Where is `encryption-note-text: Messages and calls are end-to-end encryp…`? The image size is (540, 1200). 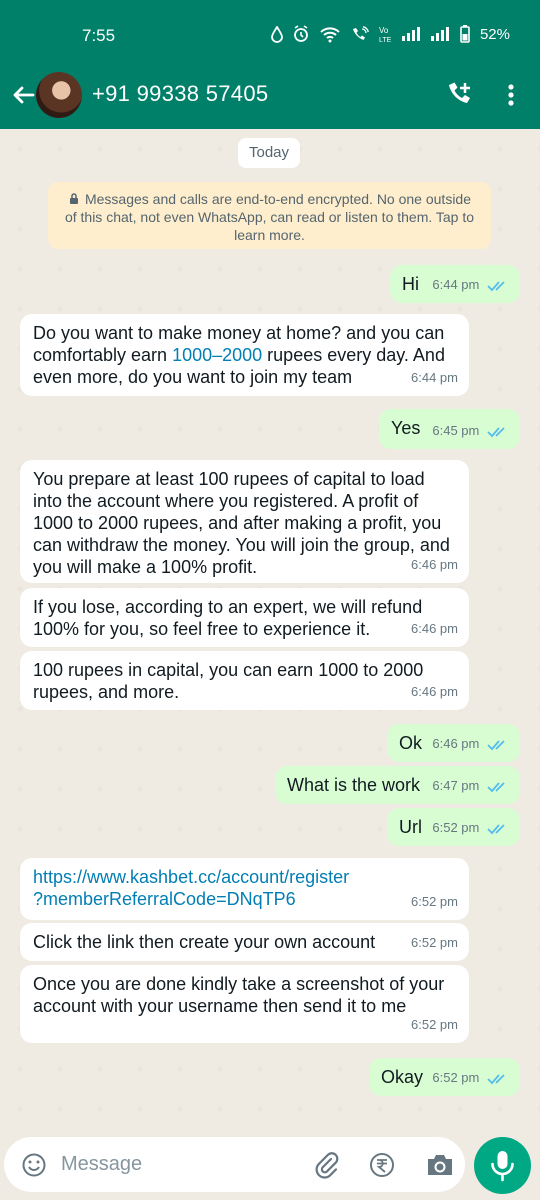
encryption-note-text: Messages and calls are end-to-end encryp… is located at coordinates (269, 217).